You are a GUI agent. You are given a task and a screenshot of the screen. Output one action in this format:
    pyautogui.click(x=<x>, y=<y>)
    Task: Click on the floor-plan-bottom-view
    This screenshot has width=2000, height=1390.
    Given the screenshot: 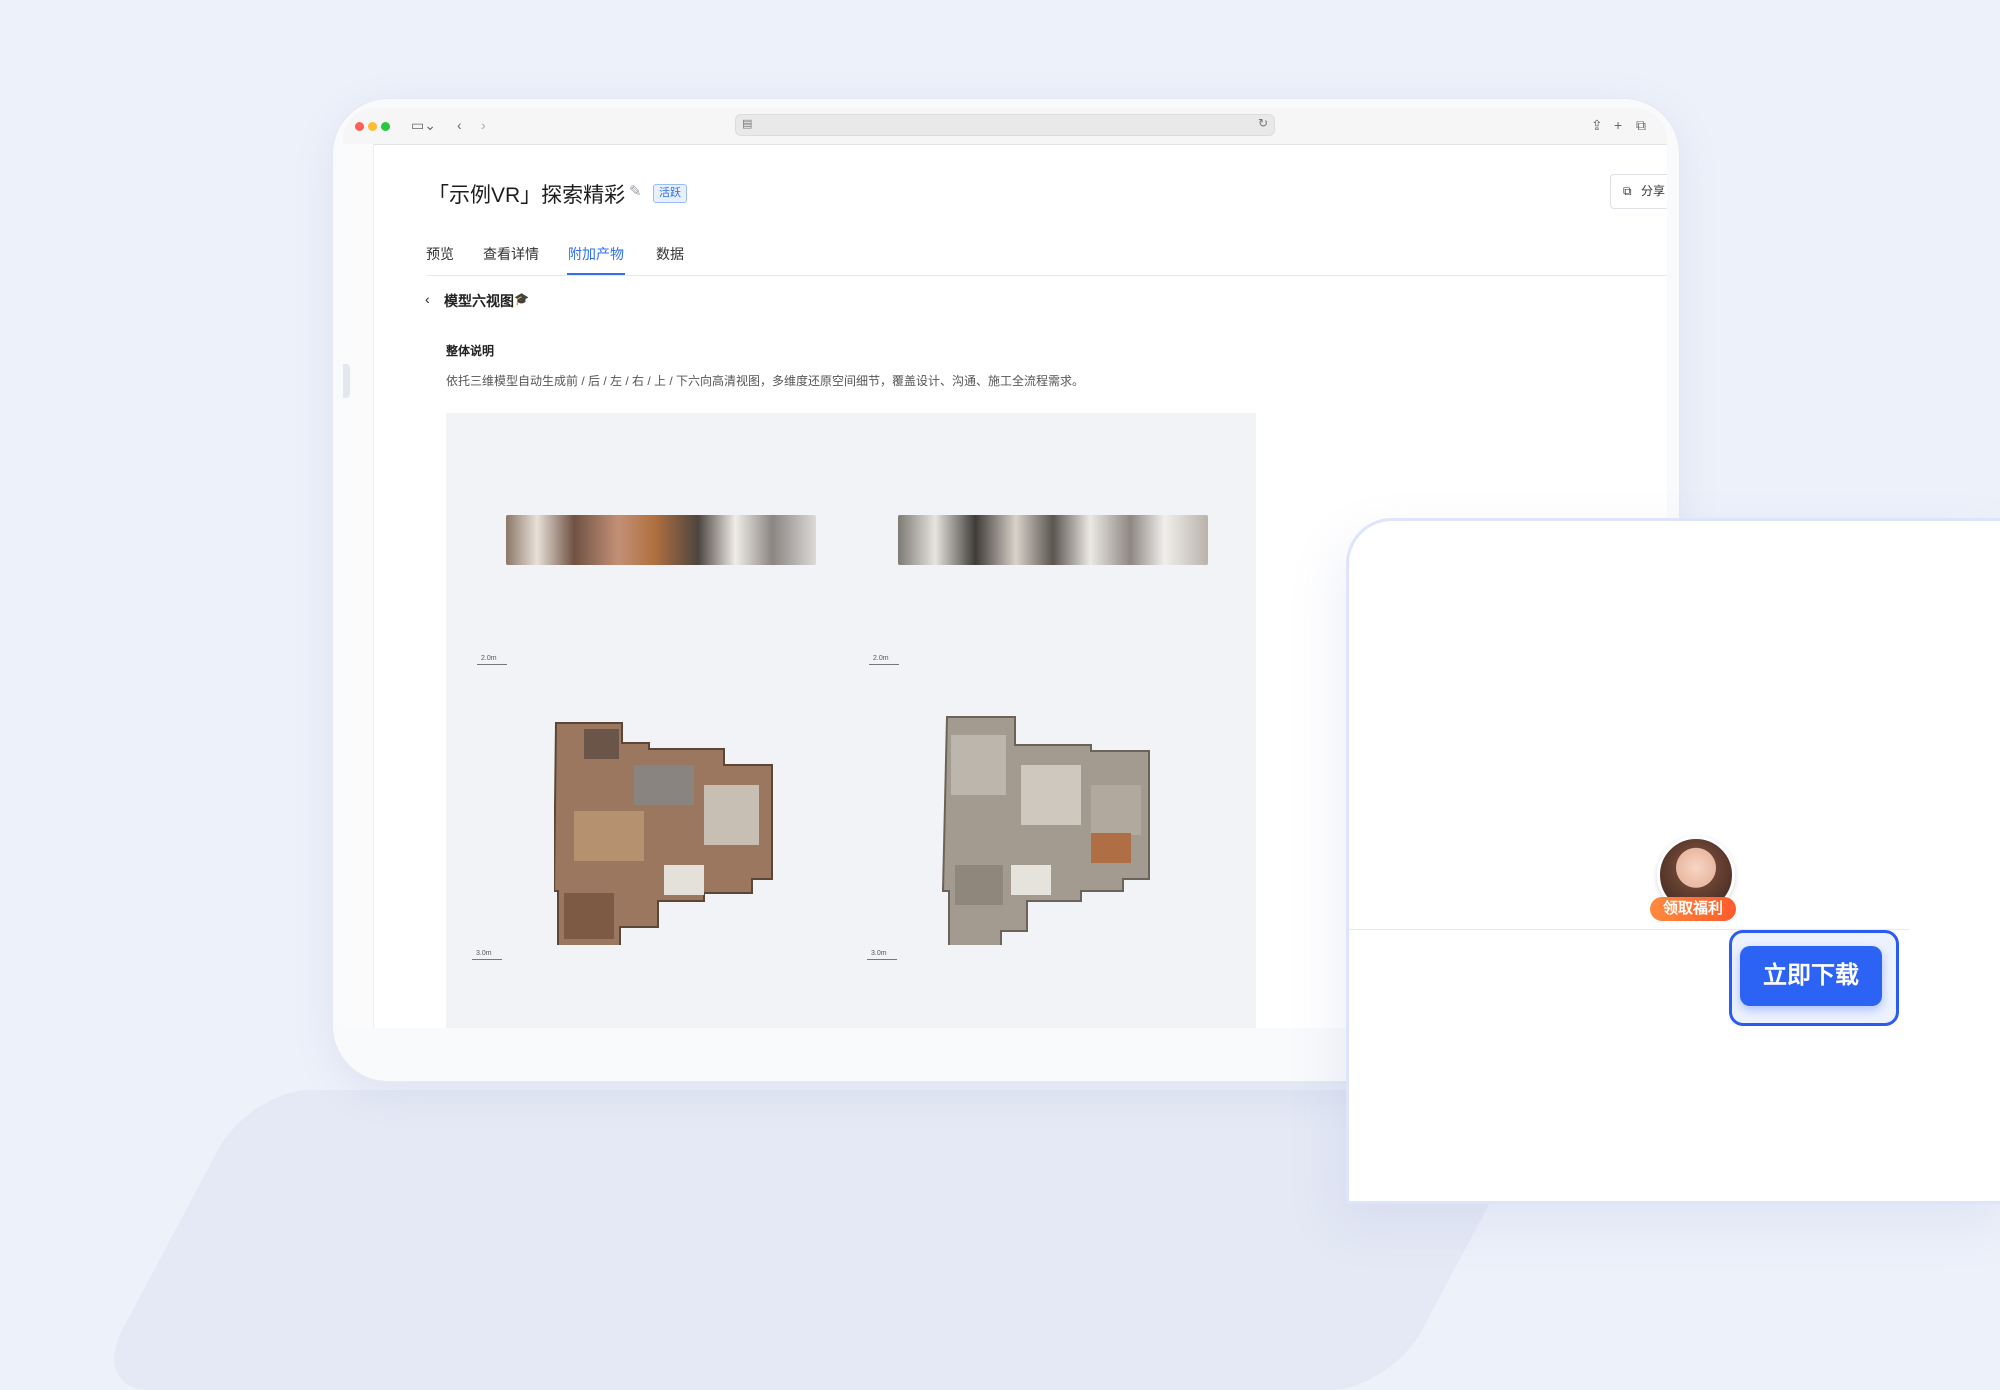 What is the action you would take?
    pyautogui.click(x=1051, y=830)
    